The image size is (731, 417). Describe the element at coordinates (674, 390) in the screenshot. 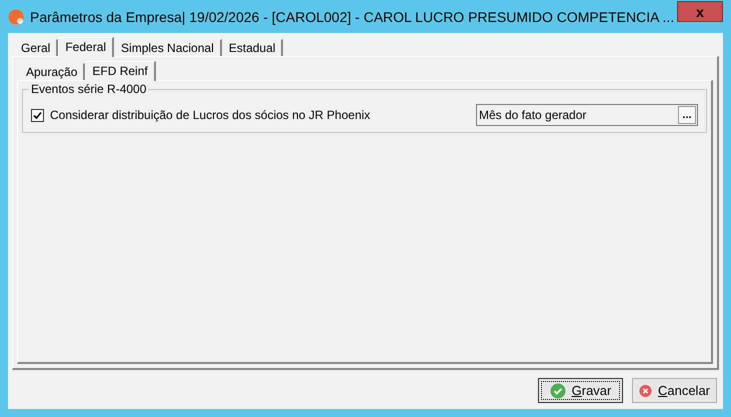

I see `cancel-button: Cancelar` at that location.